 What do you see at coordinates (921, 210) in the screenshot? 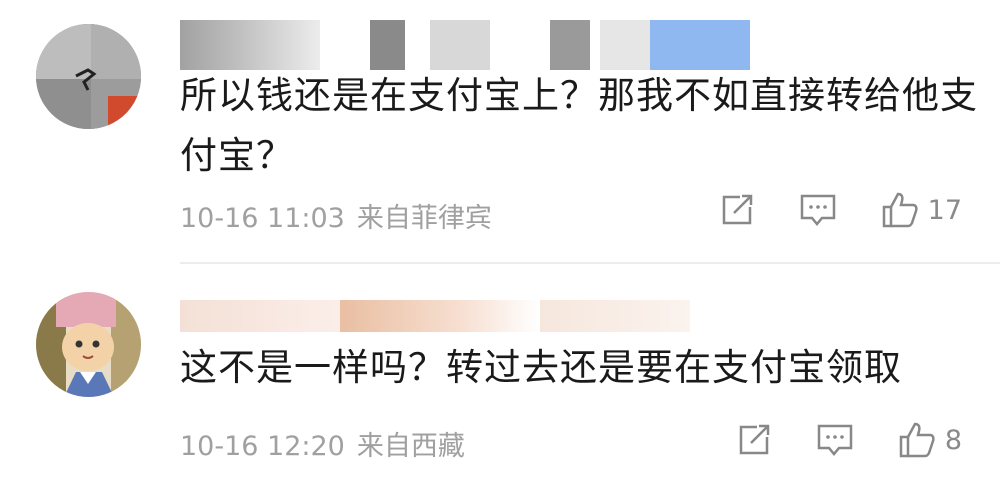
I see `like-button: 17` at bounding box center [921, 210].